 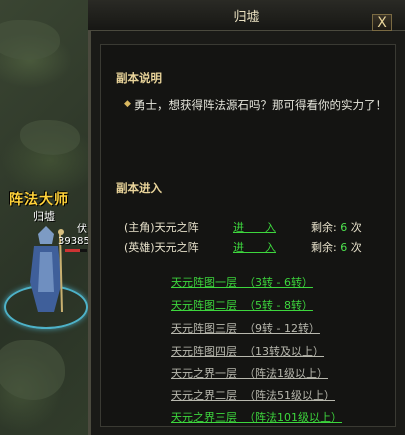 What do you see at coordinates (242, 305) in the screenshot?
I see `level-link: 天元阵图二层 （5转 - 8转）` at bounding box center [242, 305].